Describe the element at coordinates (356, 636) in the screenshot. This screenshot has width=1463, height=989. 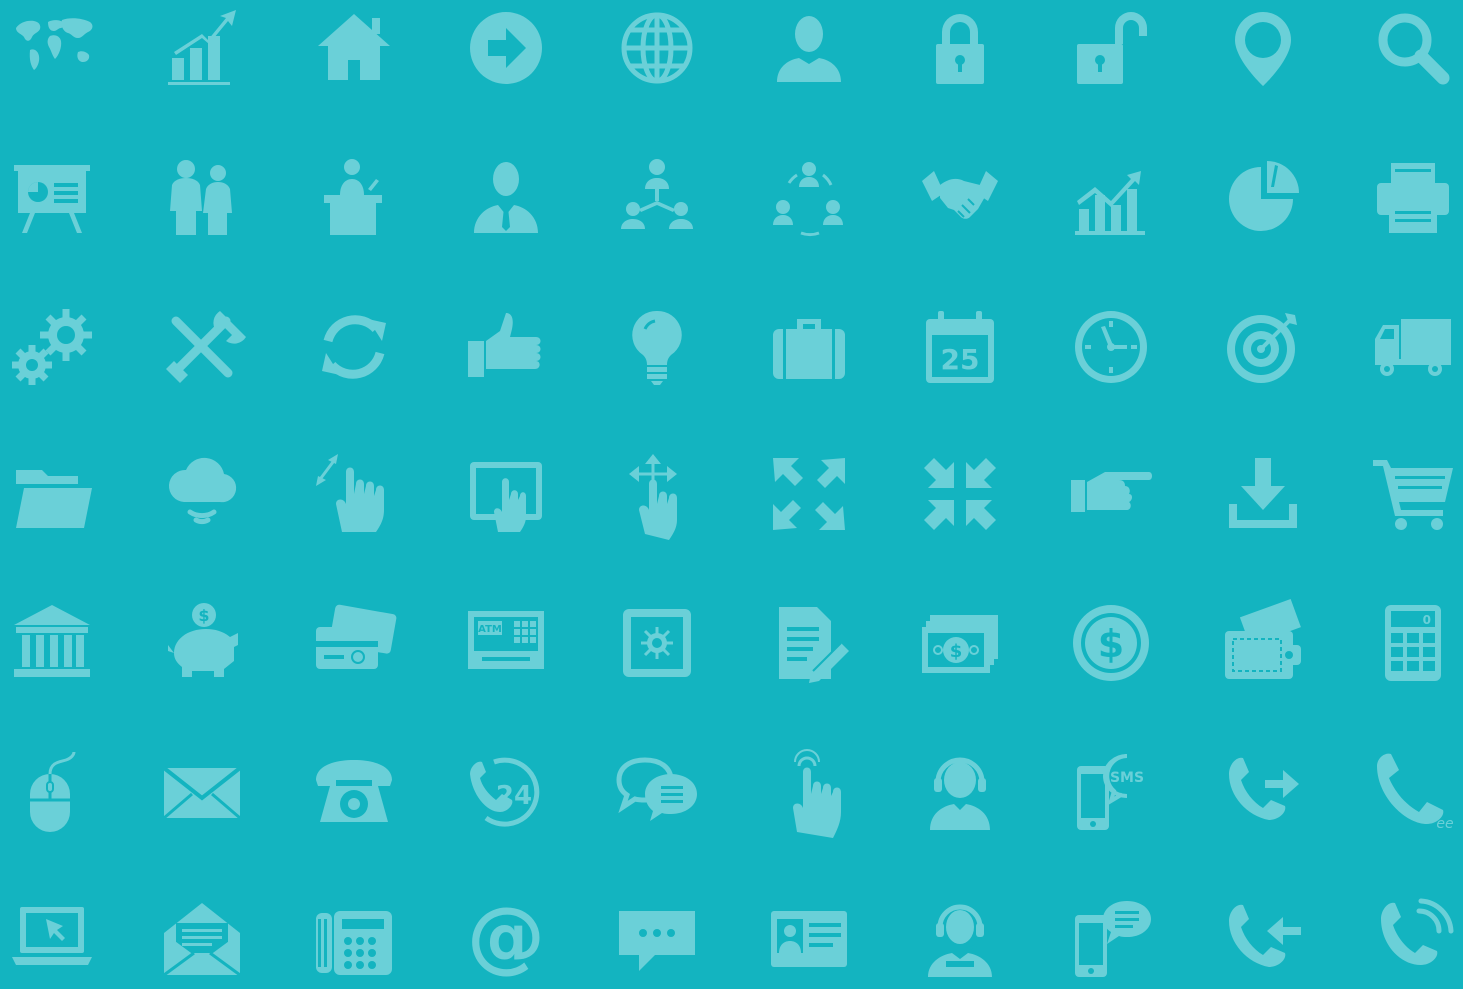
I see `credit-cards-icon-graphic` at that location.